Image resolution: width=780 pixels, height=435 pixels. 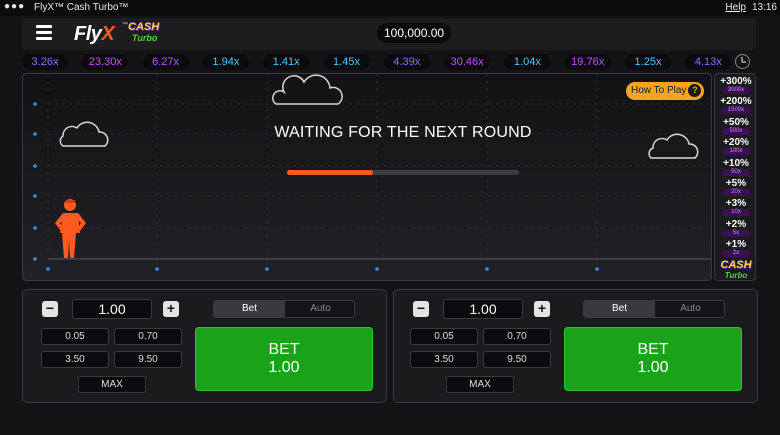 I want to click on logo-text: FlyX, so click(x=94, y=34).